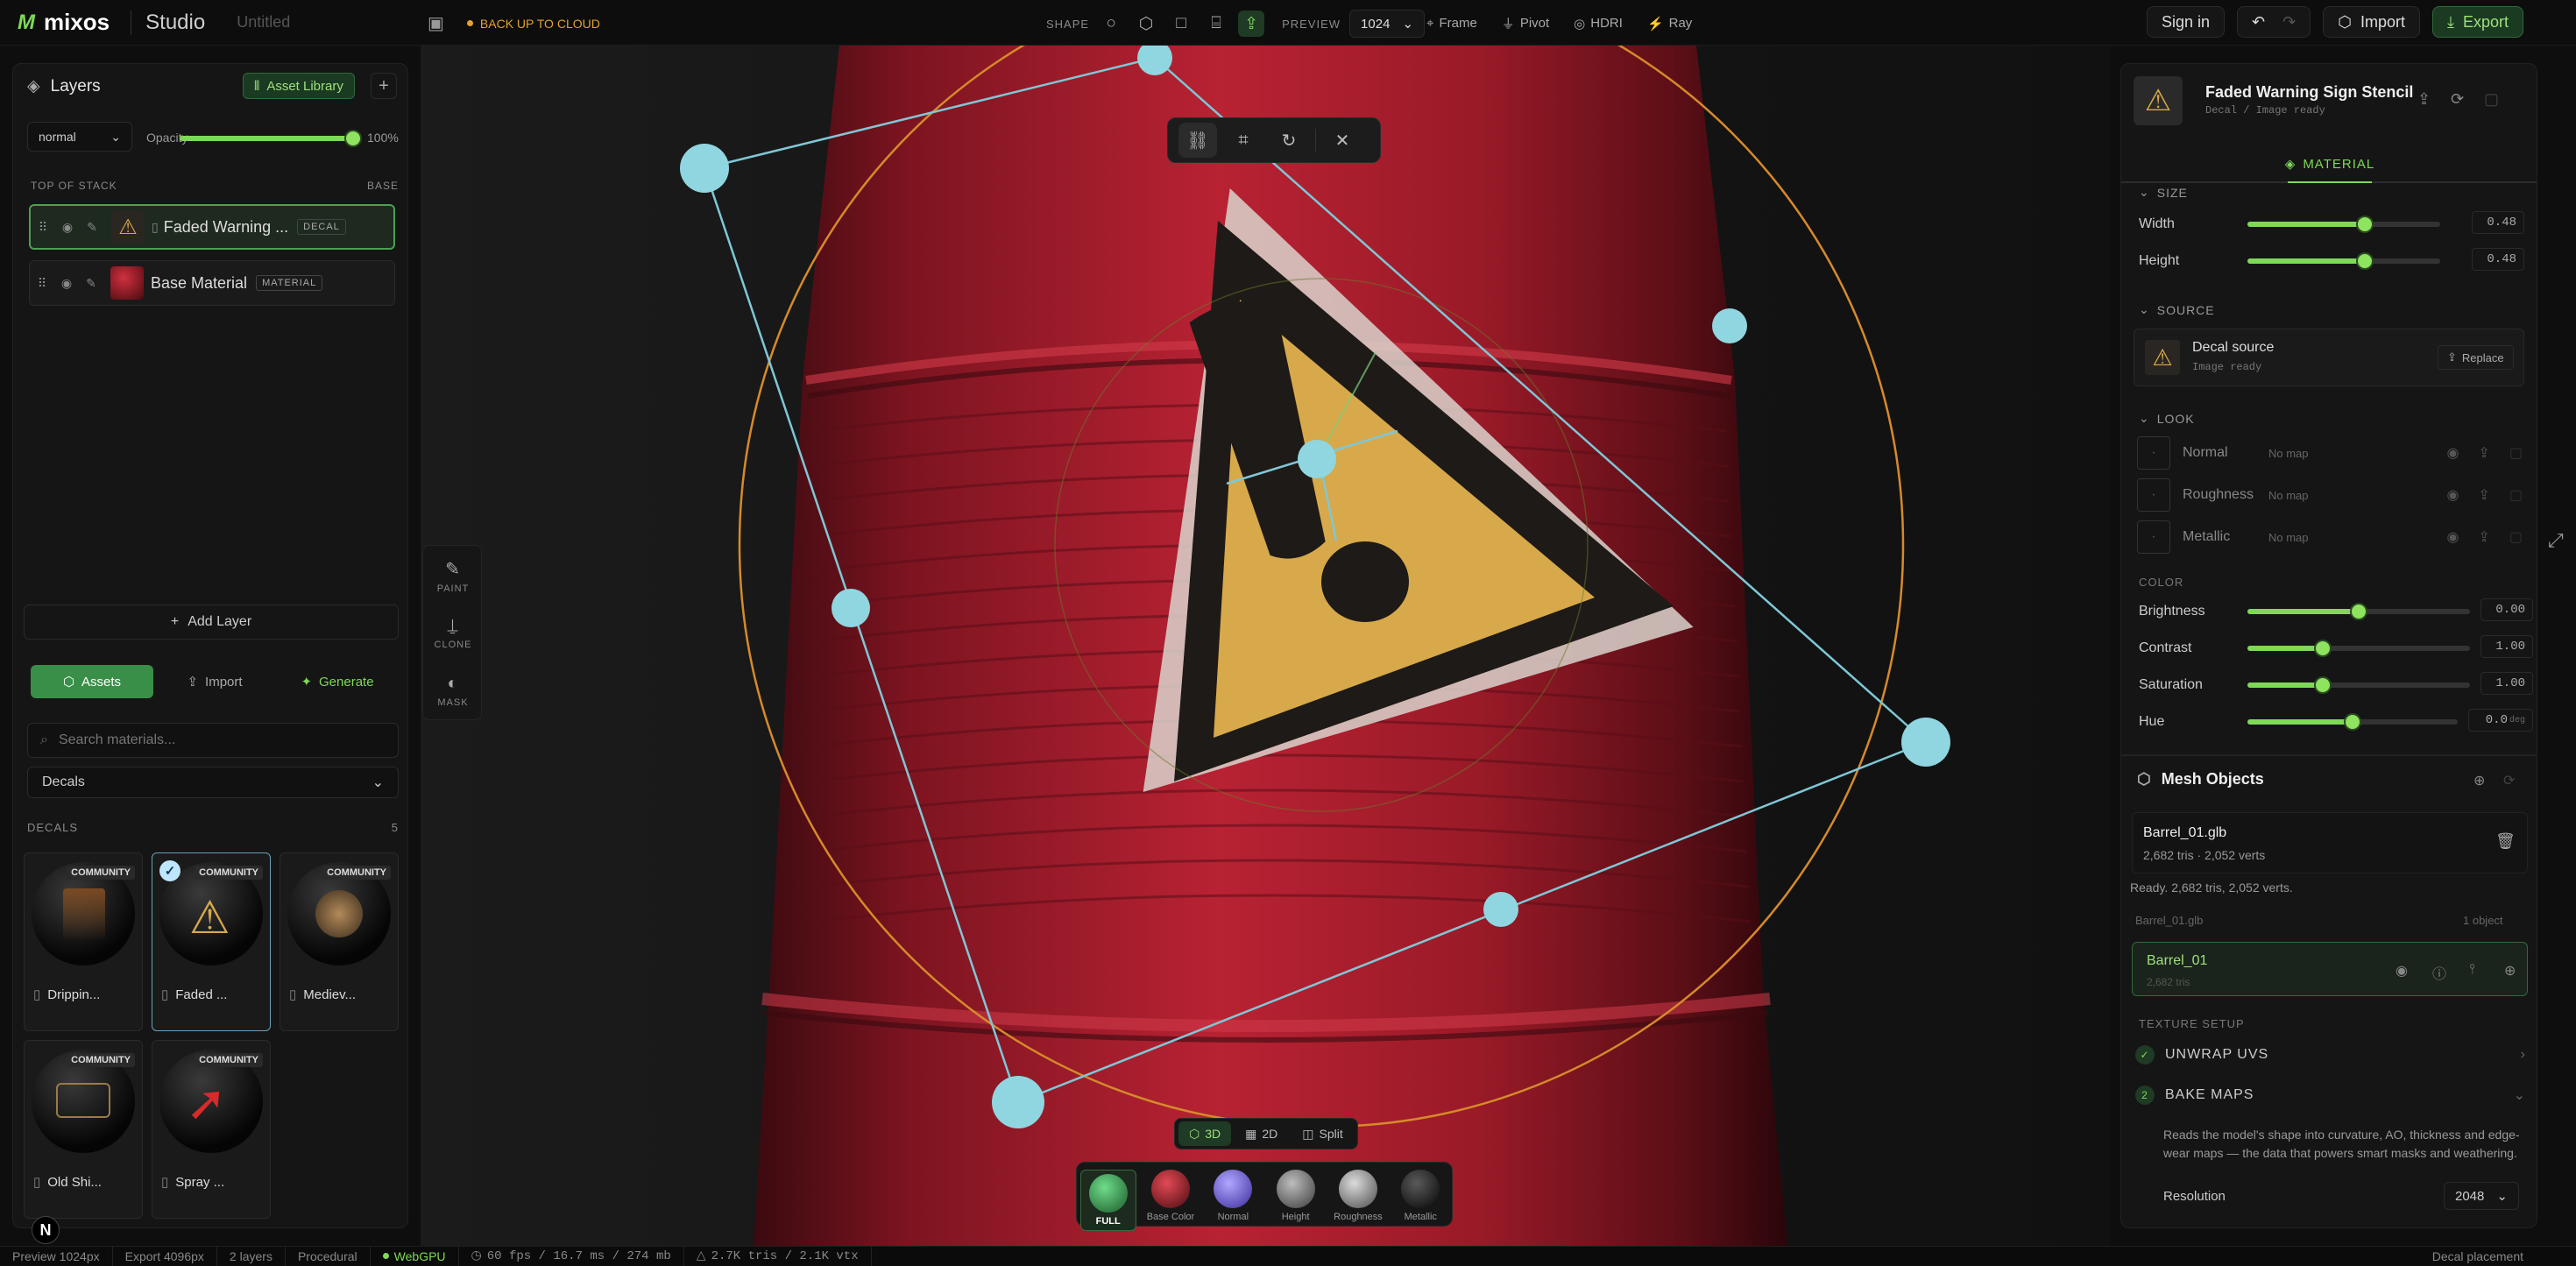  I want to click on undo-icon: ↶, so click(2258, 22).